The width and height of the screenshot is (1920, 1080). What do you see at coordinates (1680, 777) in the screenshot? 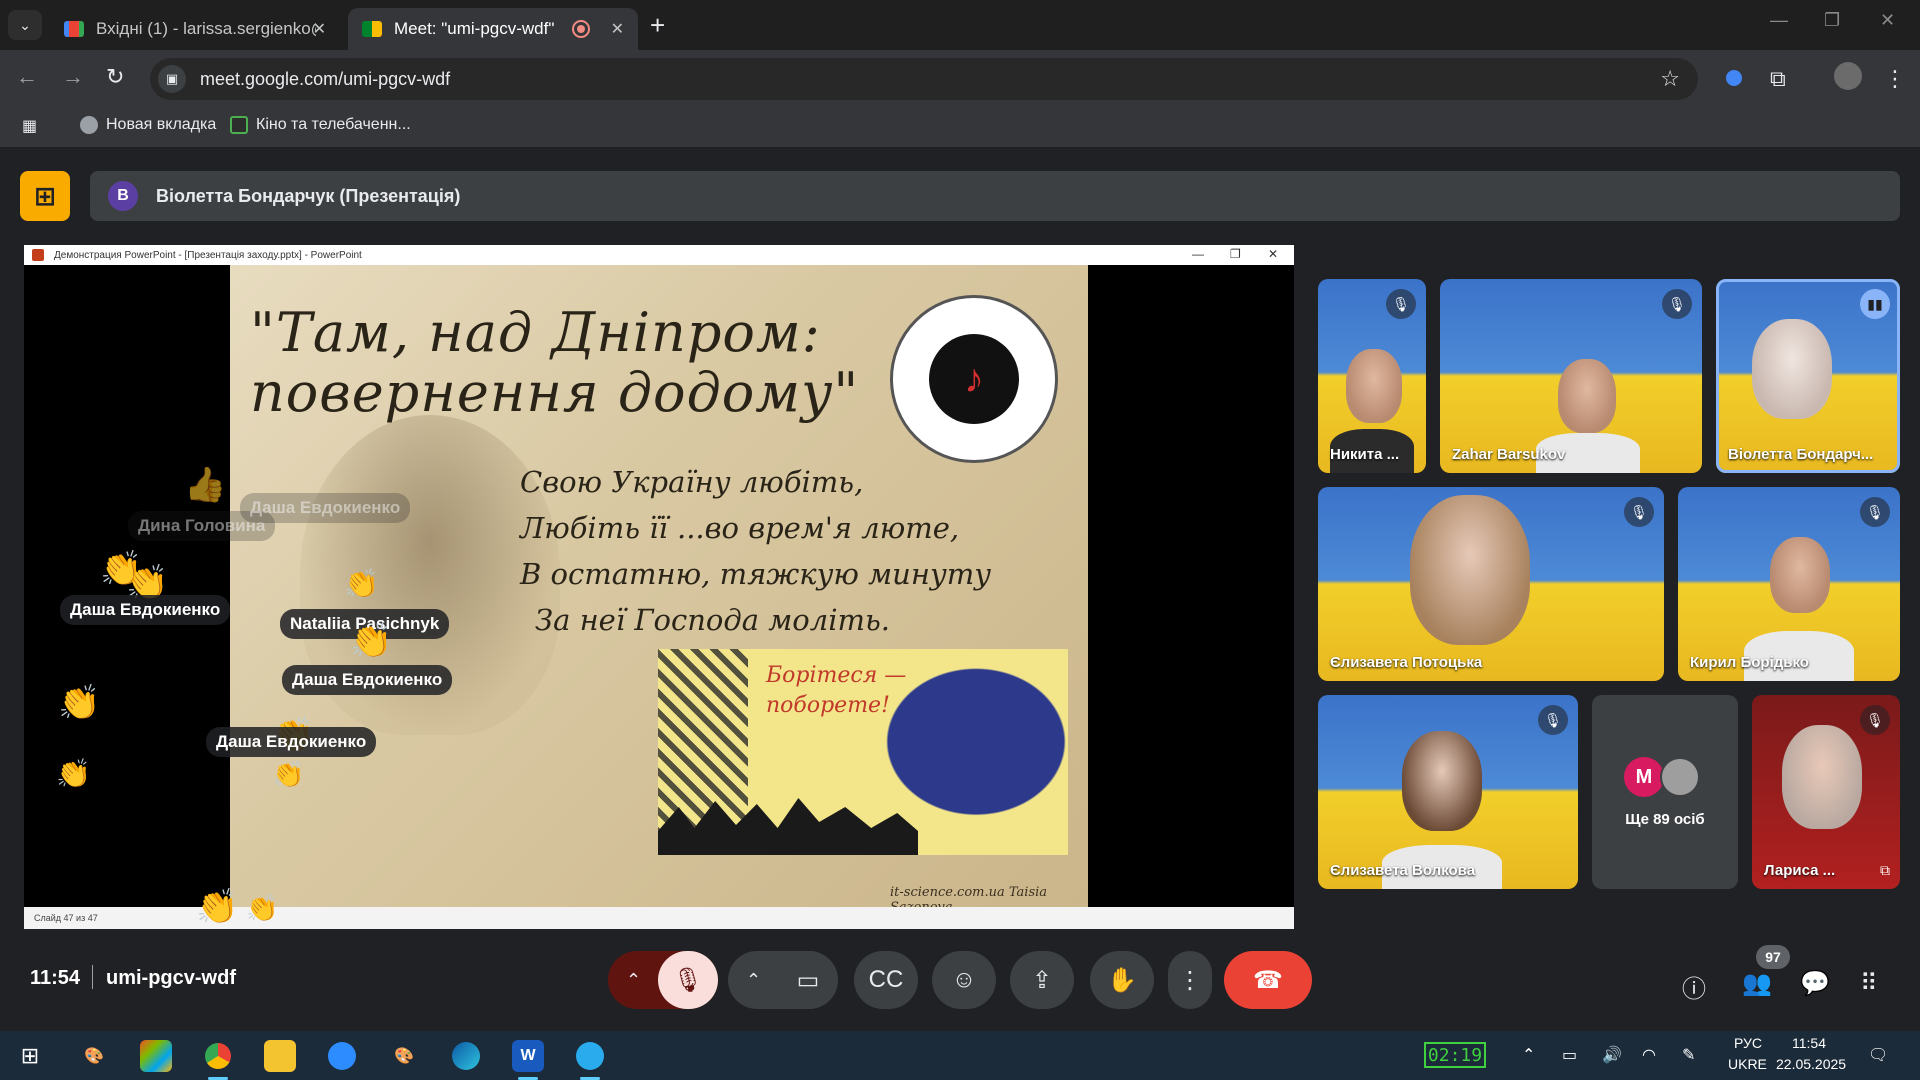
I see `participant-avatar-image` at bounding box center [1680, 777].